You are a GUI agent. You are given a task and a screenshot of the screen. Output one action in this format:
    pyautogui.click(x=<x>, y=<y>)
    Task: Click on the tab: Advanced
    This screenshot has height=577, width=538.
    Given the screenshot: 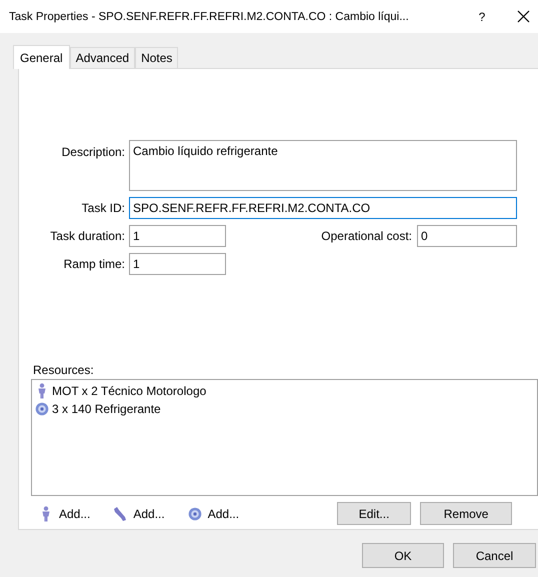 What is the action you would take?
    pyautogui.click(x=103, y=57)
    